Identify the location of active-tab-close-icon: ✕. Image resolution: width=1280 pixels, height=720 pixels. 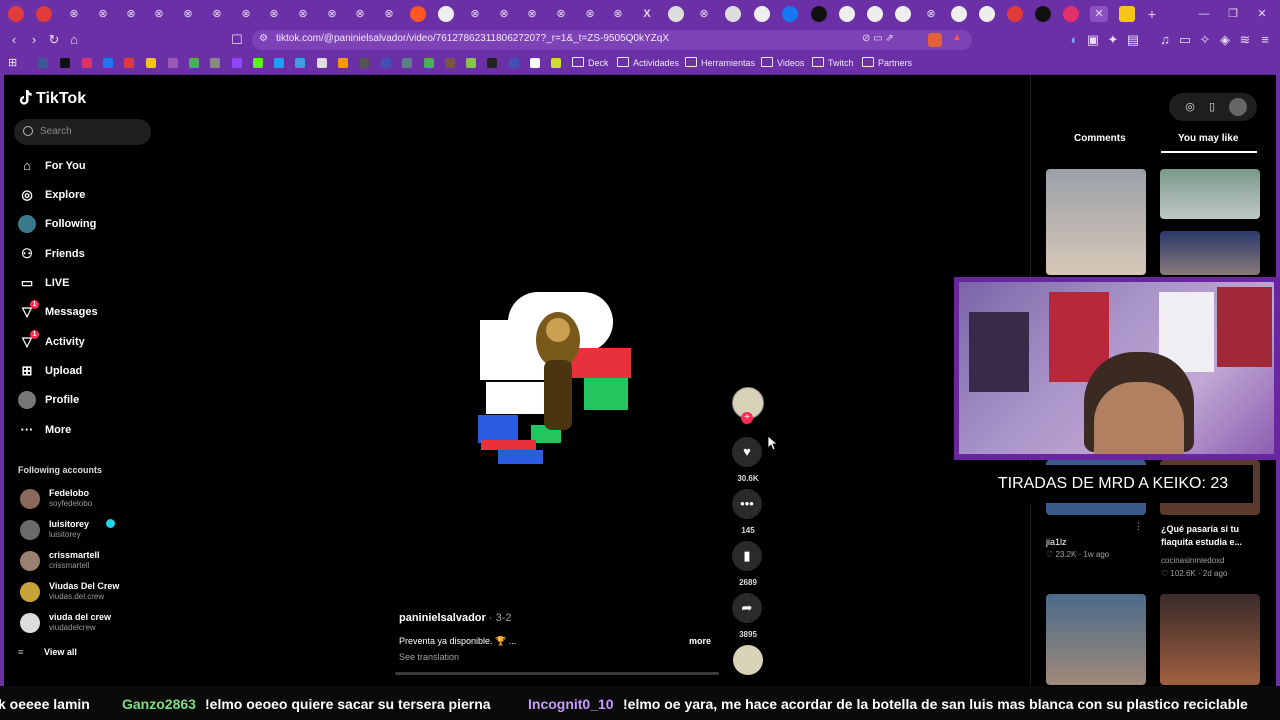
(1099, 14).